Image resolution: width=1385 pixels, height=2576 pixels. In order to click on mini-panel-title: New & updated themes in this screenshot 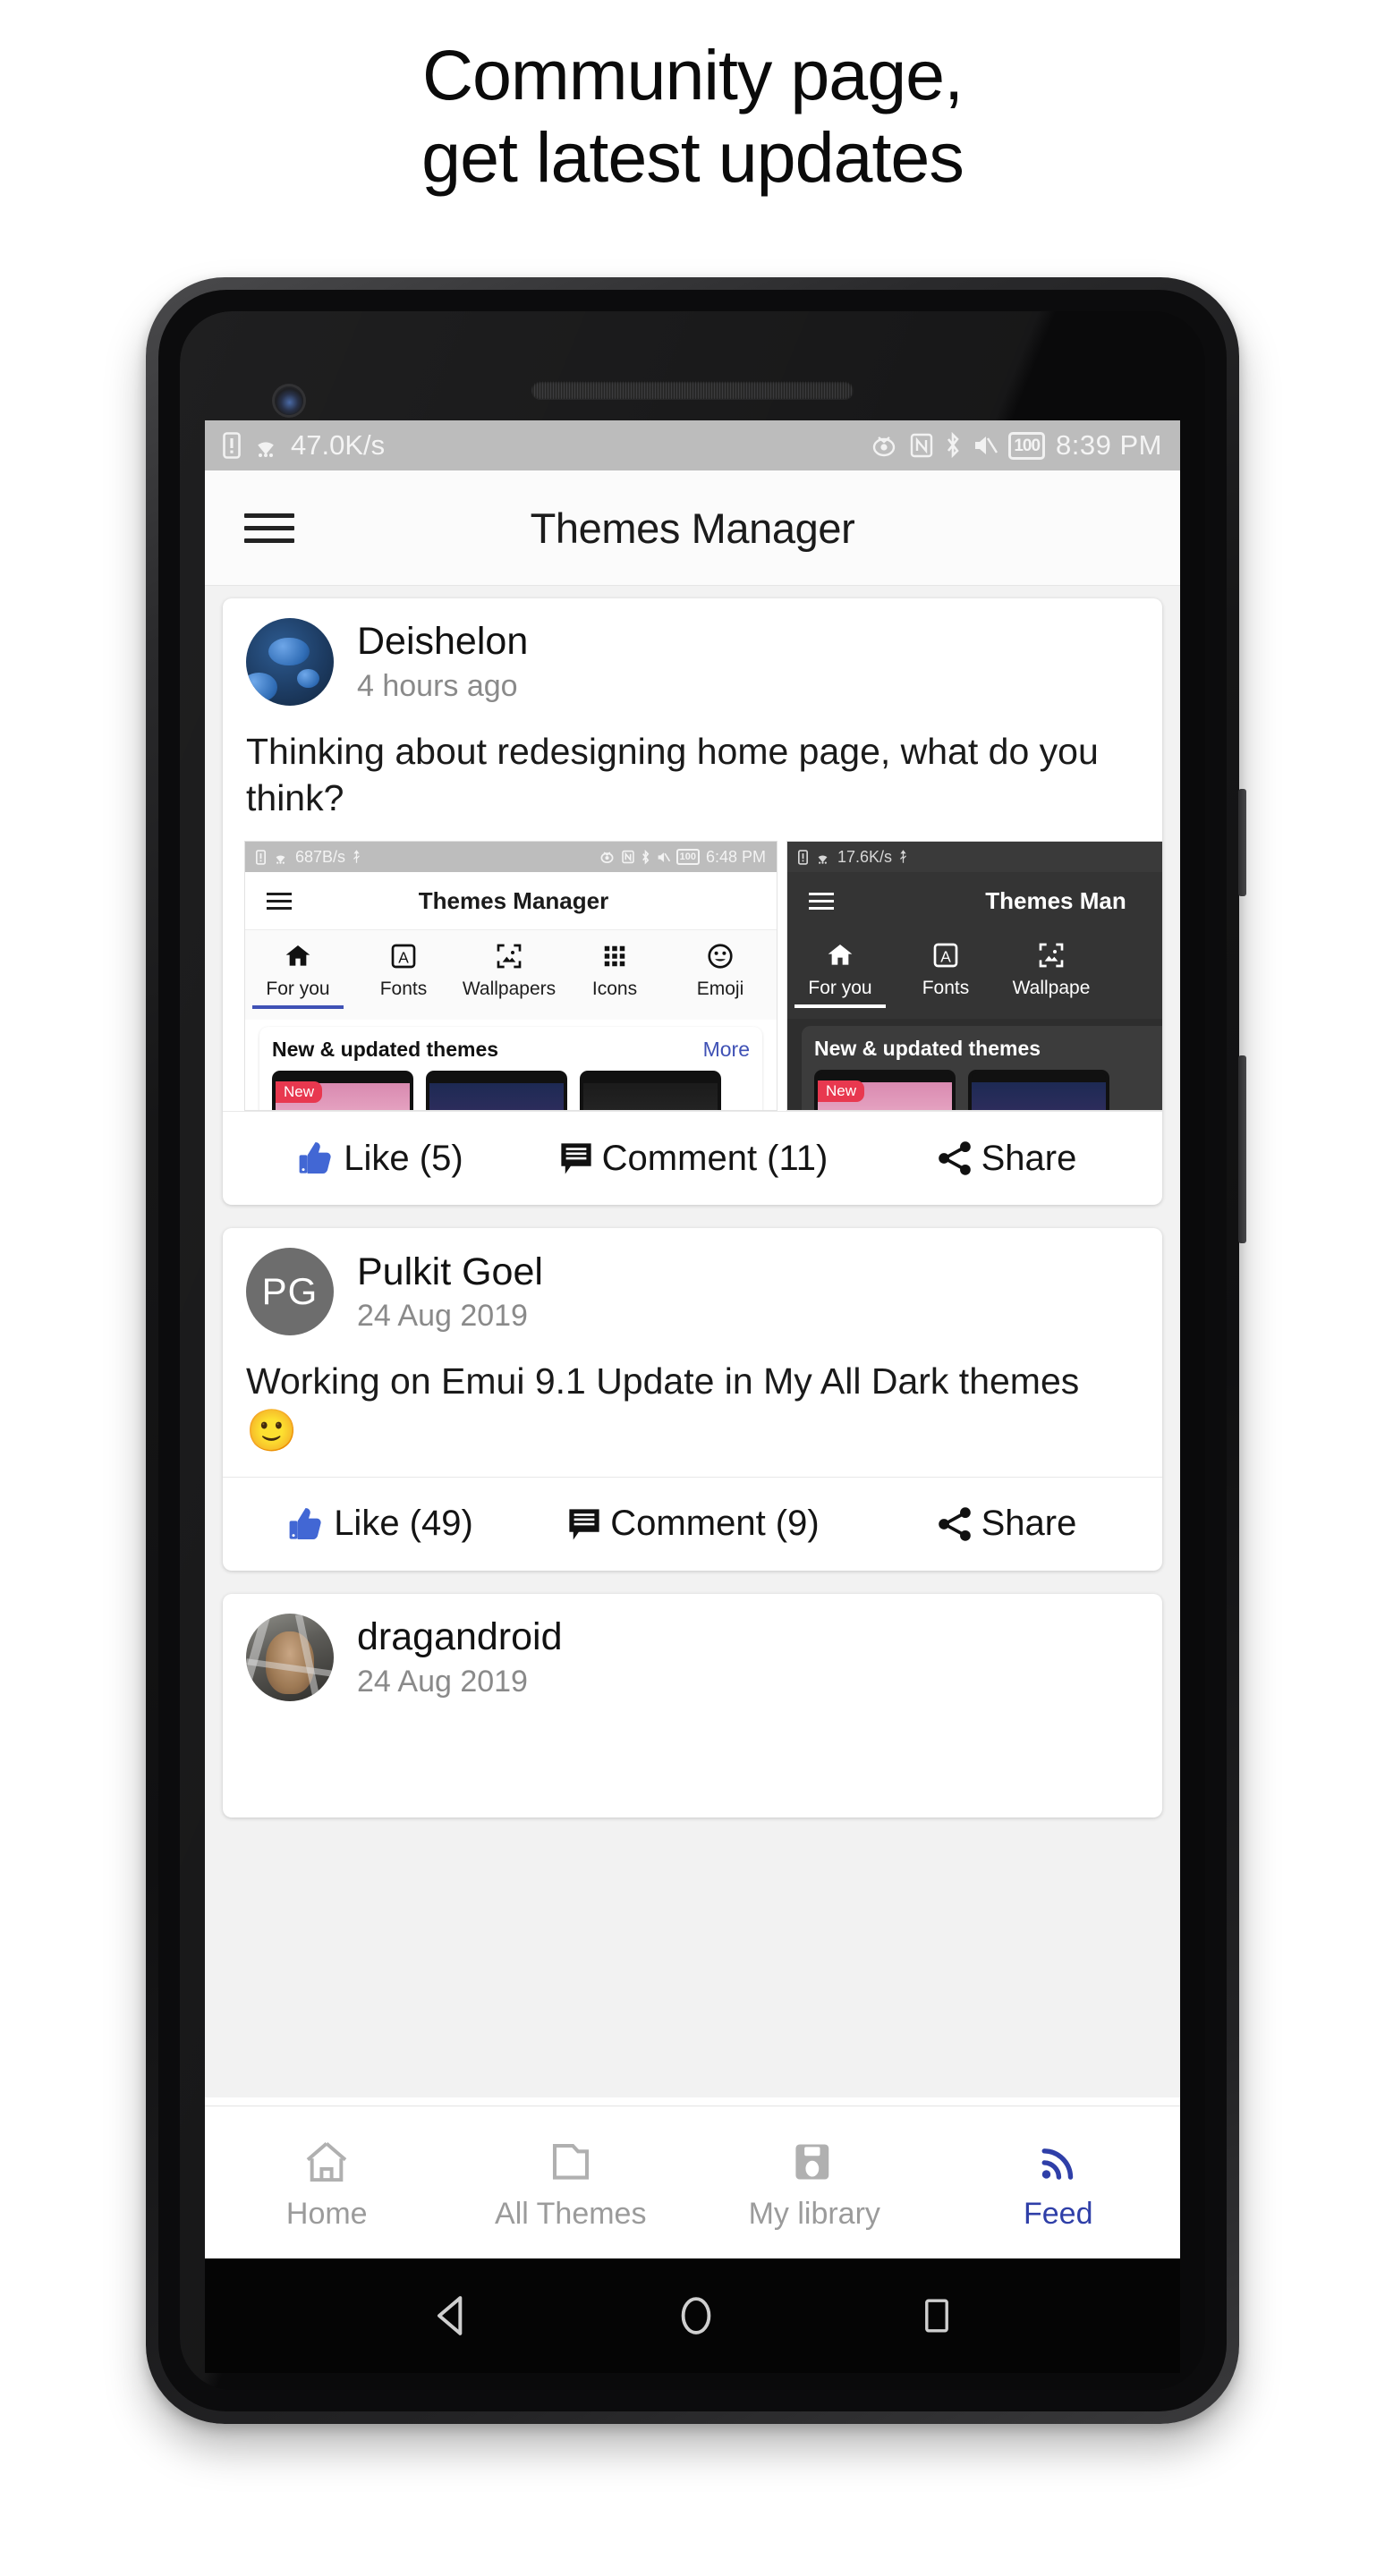, I will do `click(927, 1049)`.